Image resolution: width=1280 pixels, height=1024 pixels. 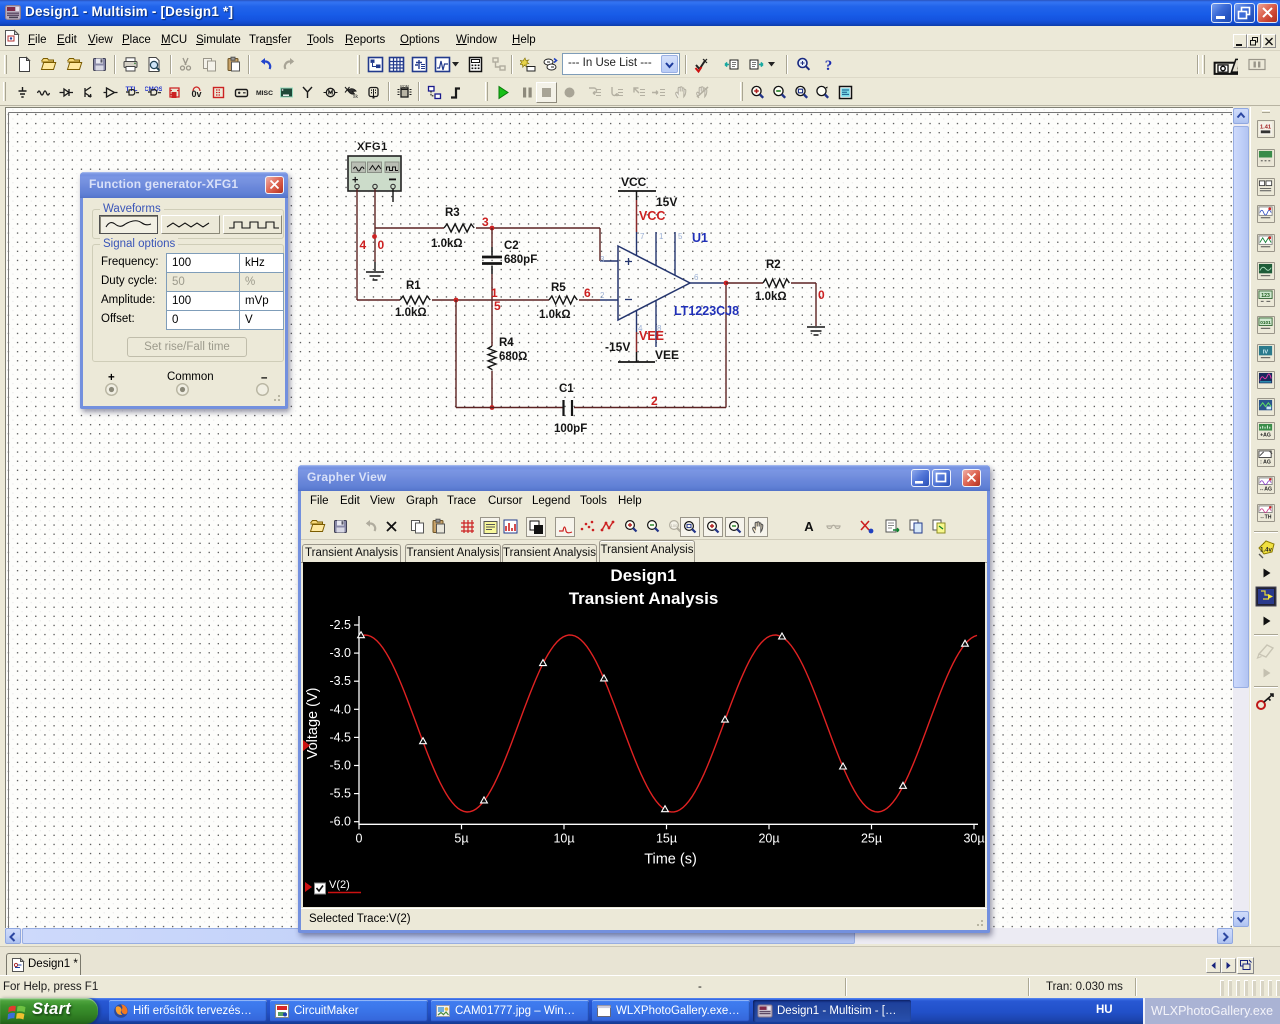 What do you see at coordinates (340, 794) in the screenshot?
I see `svg-text: -5.5` at bounding box center [340, 794].